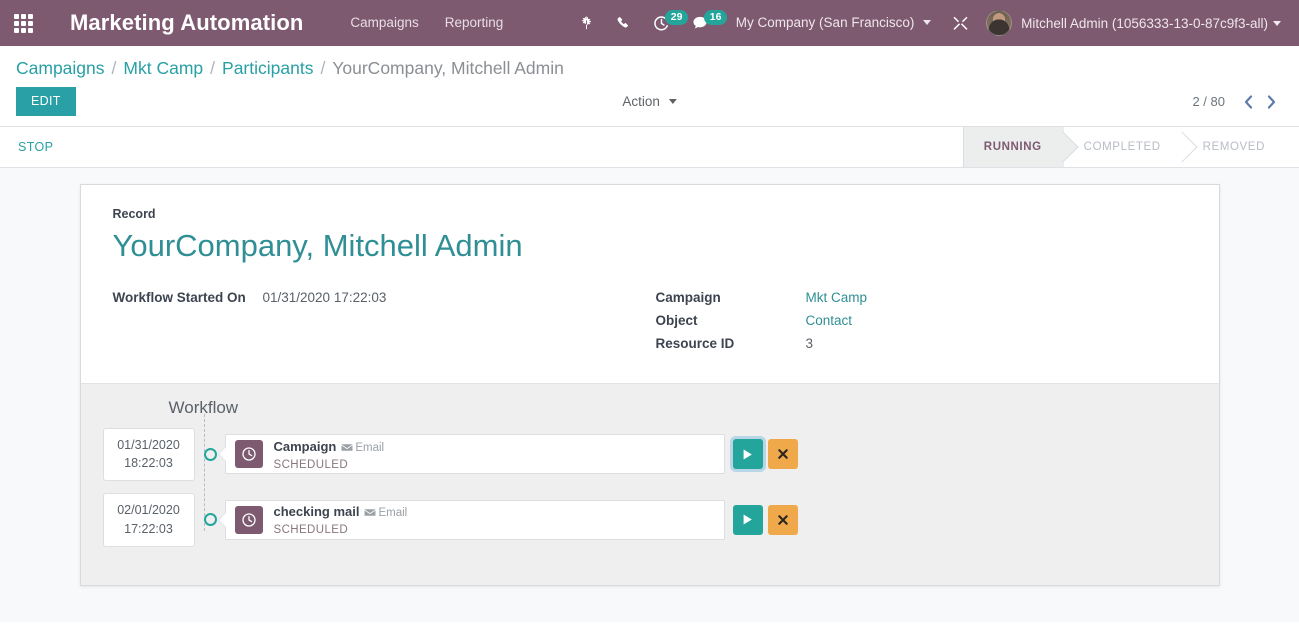 The image size is (1299, 627). I want to click on workflow-activity-text: Campaign Email SCHEDULED, so click(329, 454).